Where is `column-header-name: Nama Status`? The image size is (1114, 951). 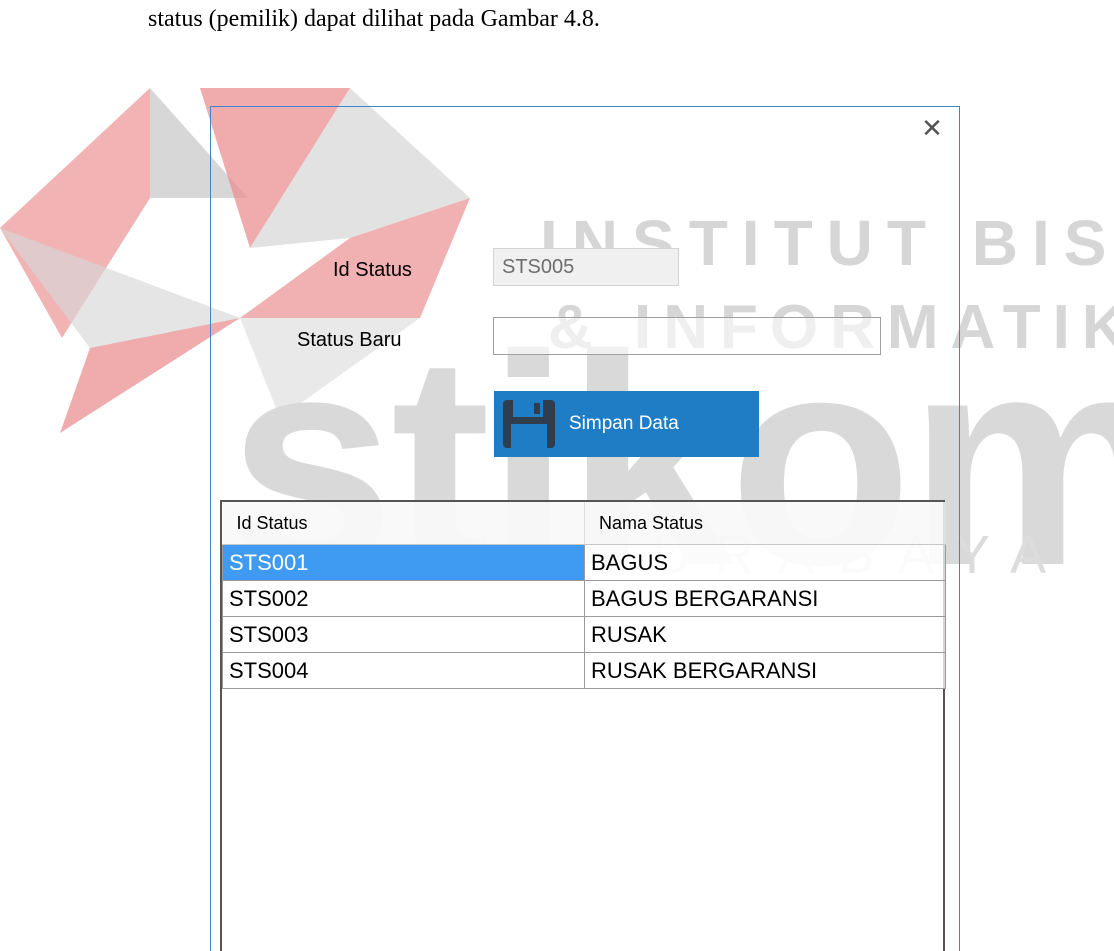
column-header-name: Nama Status is located at coordinates (765, 523).